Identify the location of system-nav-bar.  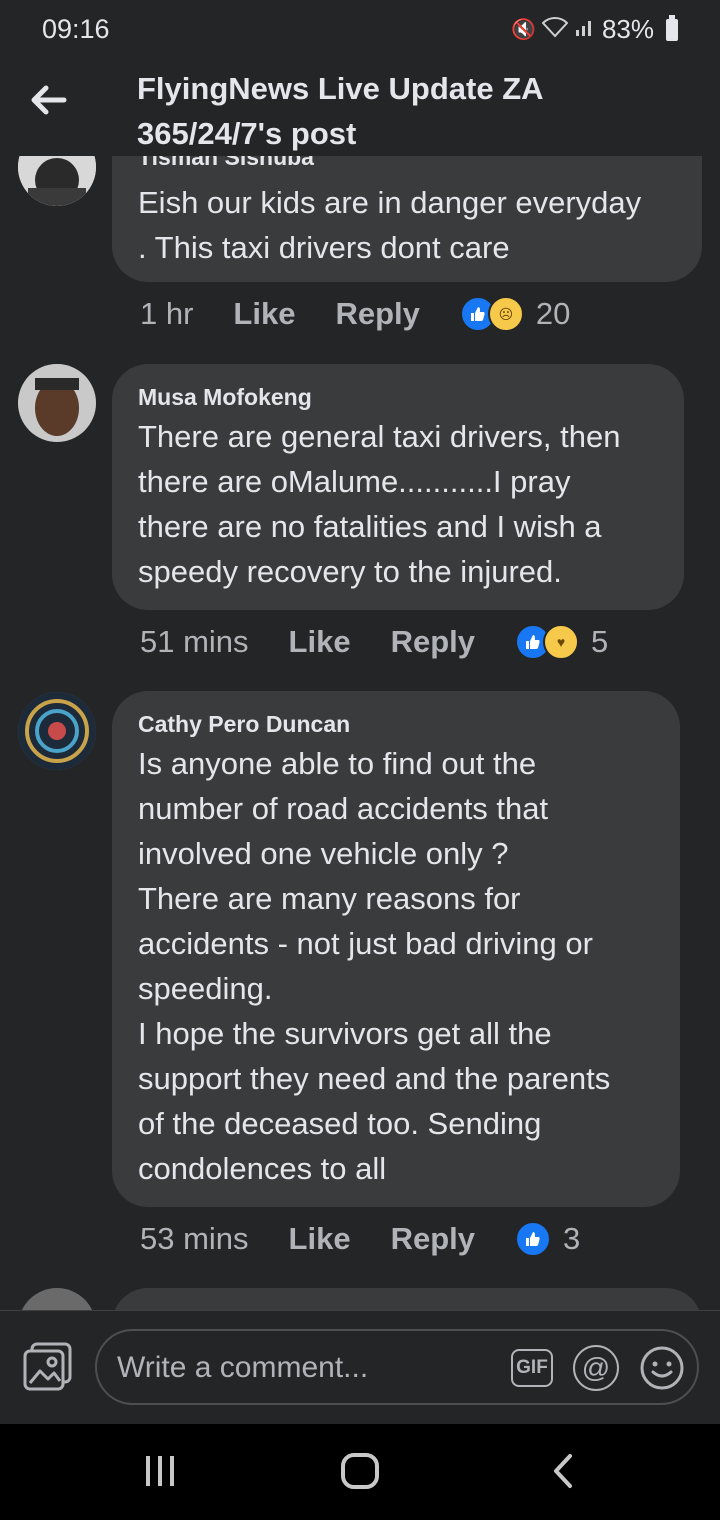
(360, 1472).